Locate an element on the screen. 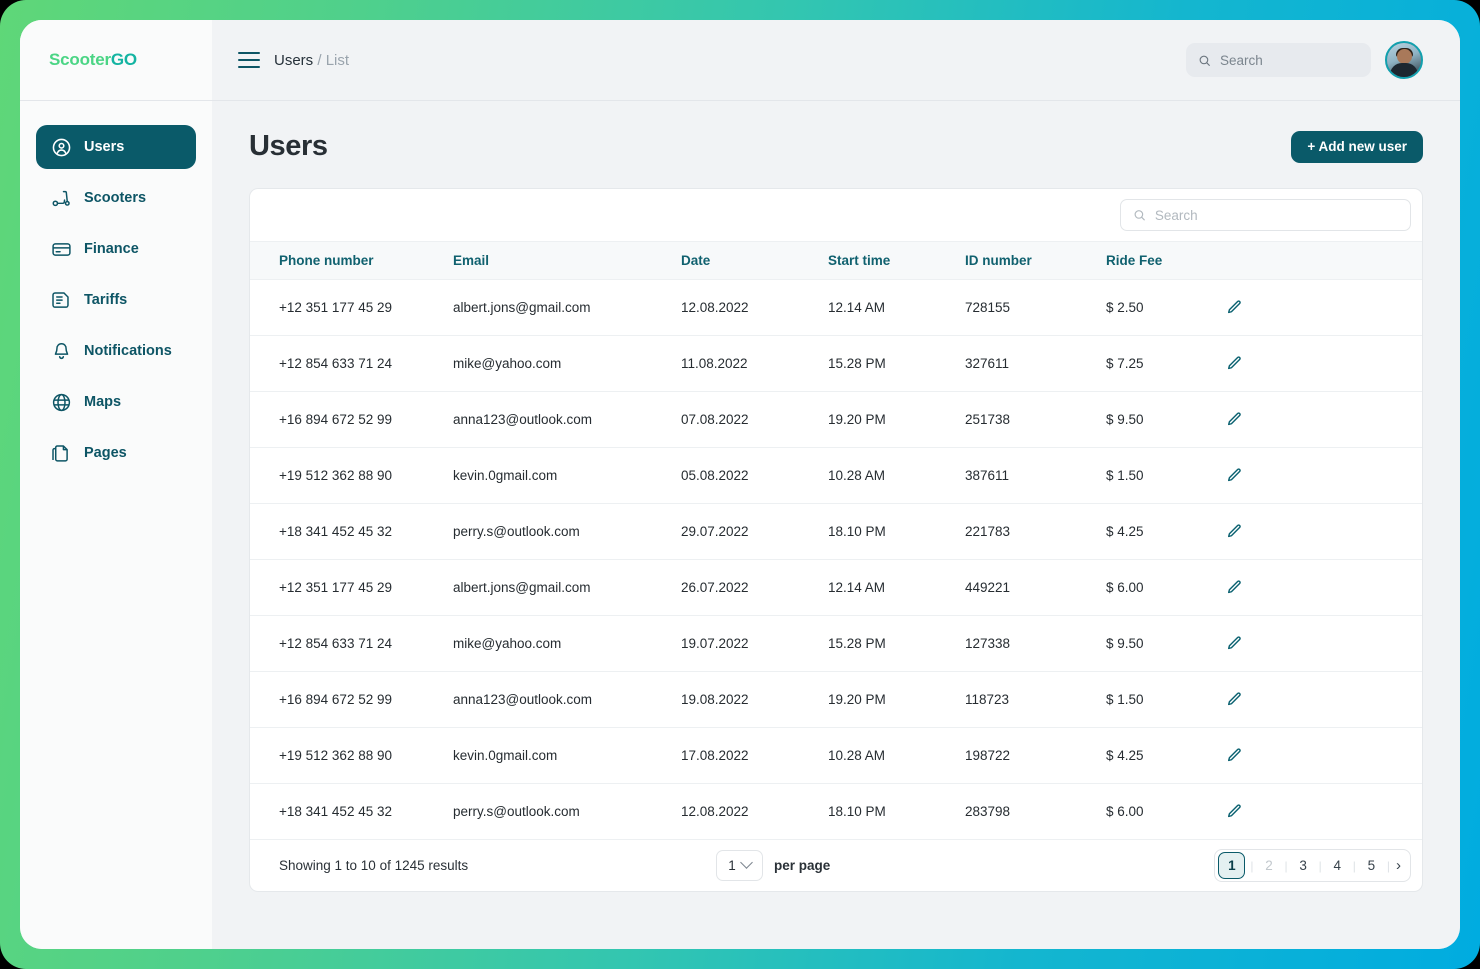 This screenshot has height=969, width=1480. sidebar-item-label: Tariffs is located at coordinates (106, 300).